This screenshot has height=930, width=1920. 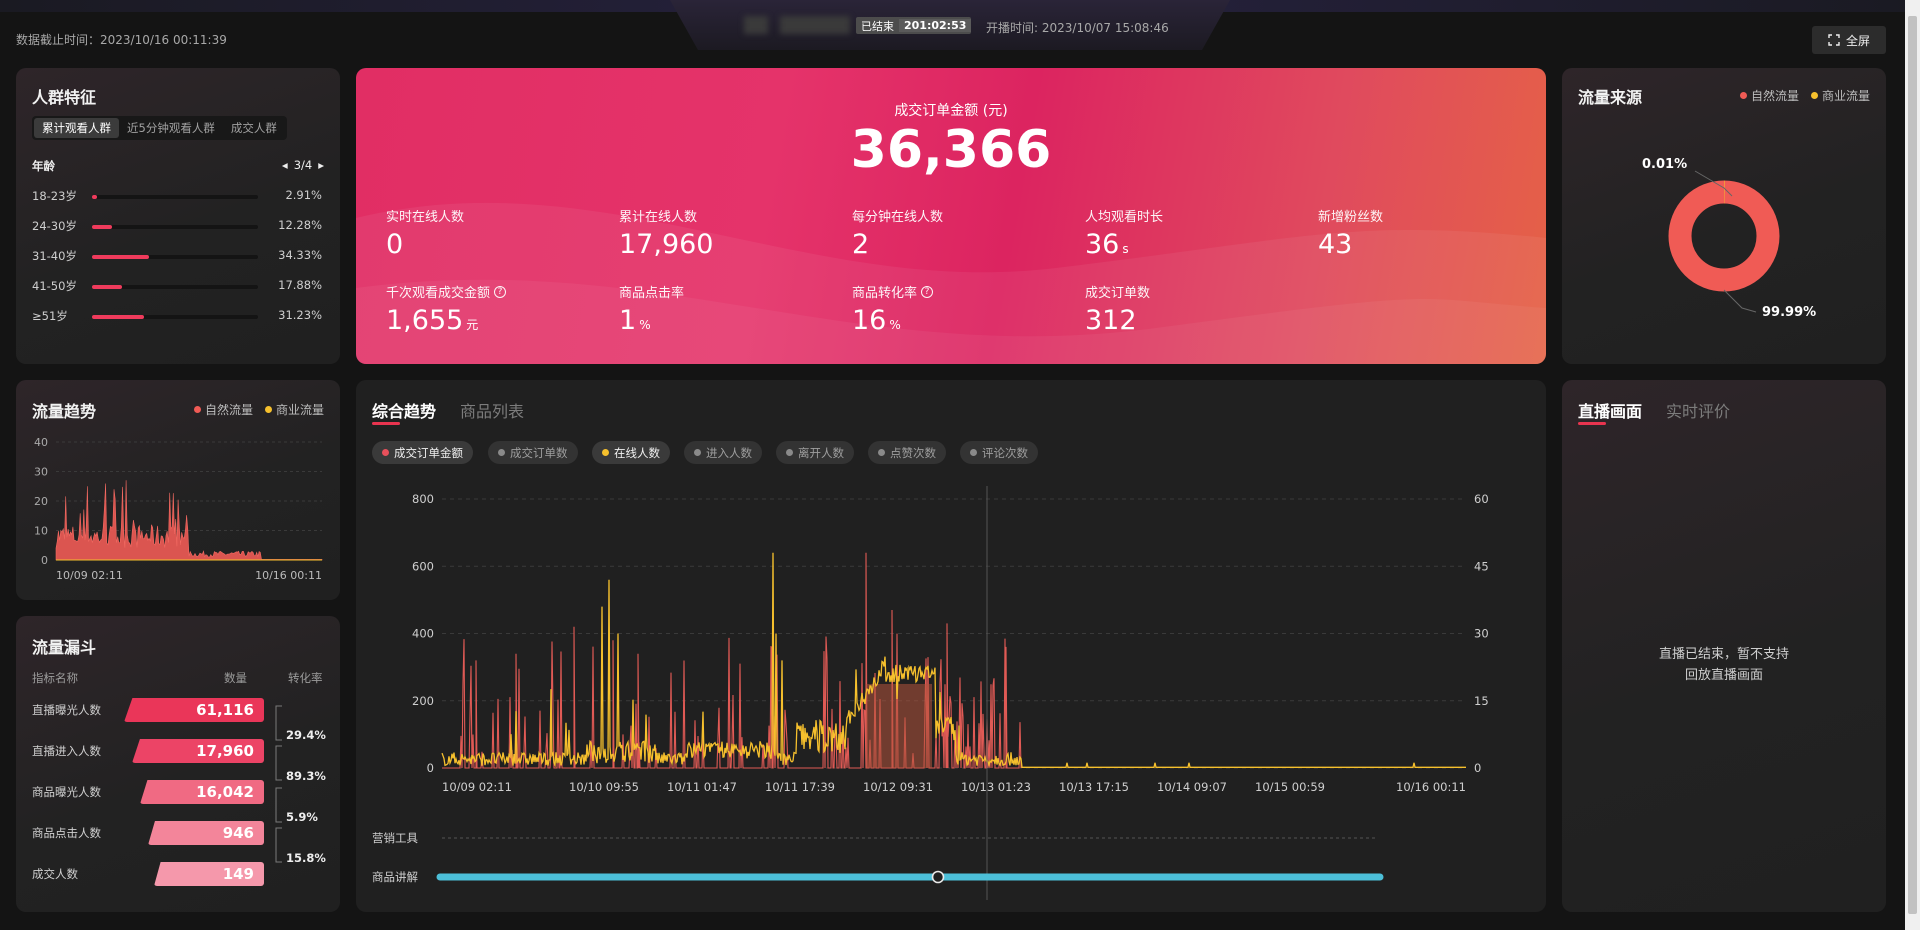 I want to click on metric-card: 新增粉丝数 43, so click(x=1350, y=233).